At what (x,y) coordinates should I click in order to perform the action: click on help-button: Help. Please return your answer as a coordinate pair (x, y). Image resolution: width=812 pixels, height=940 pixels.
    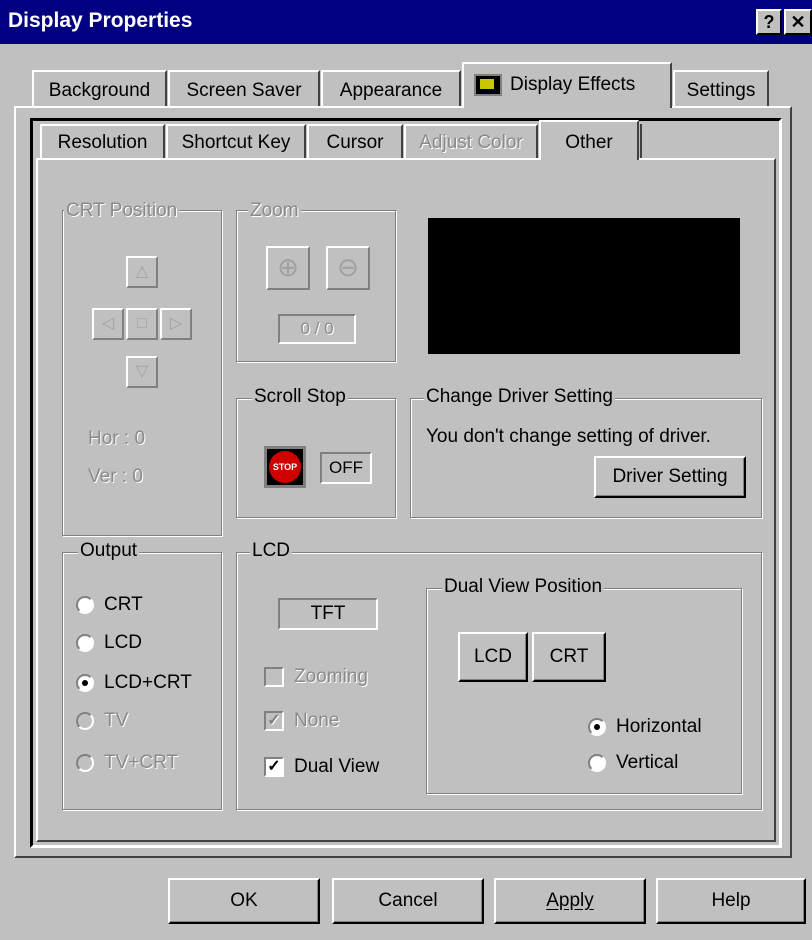
    Looking at the image, I should click on (731, 901).